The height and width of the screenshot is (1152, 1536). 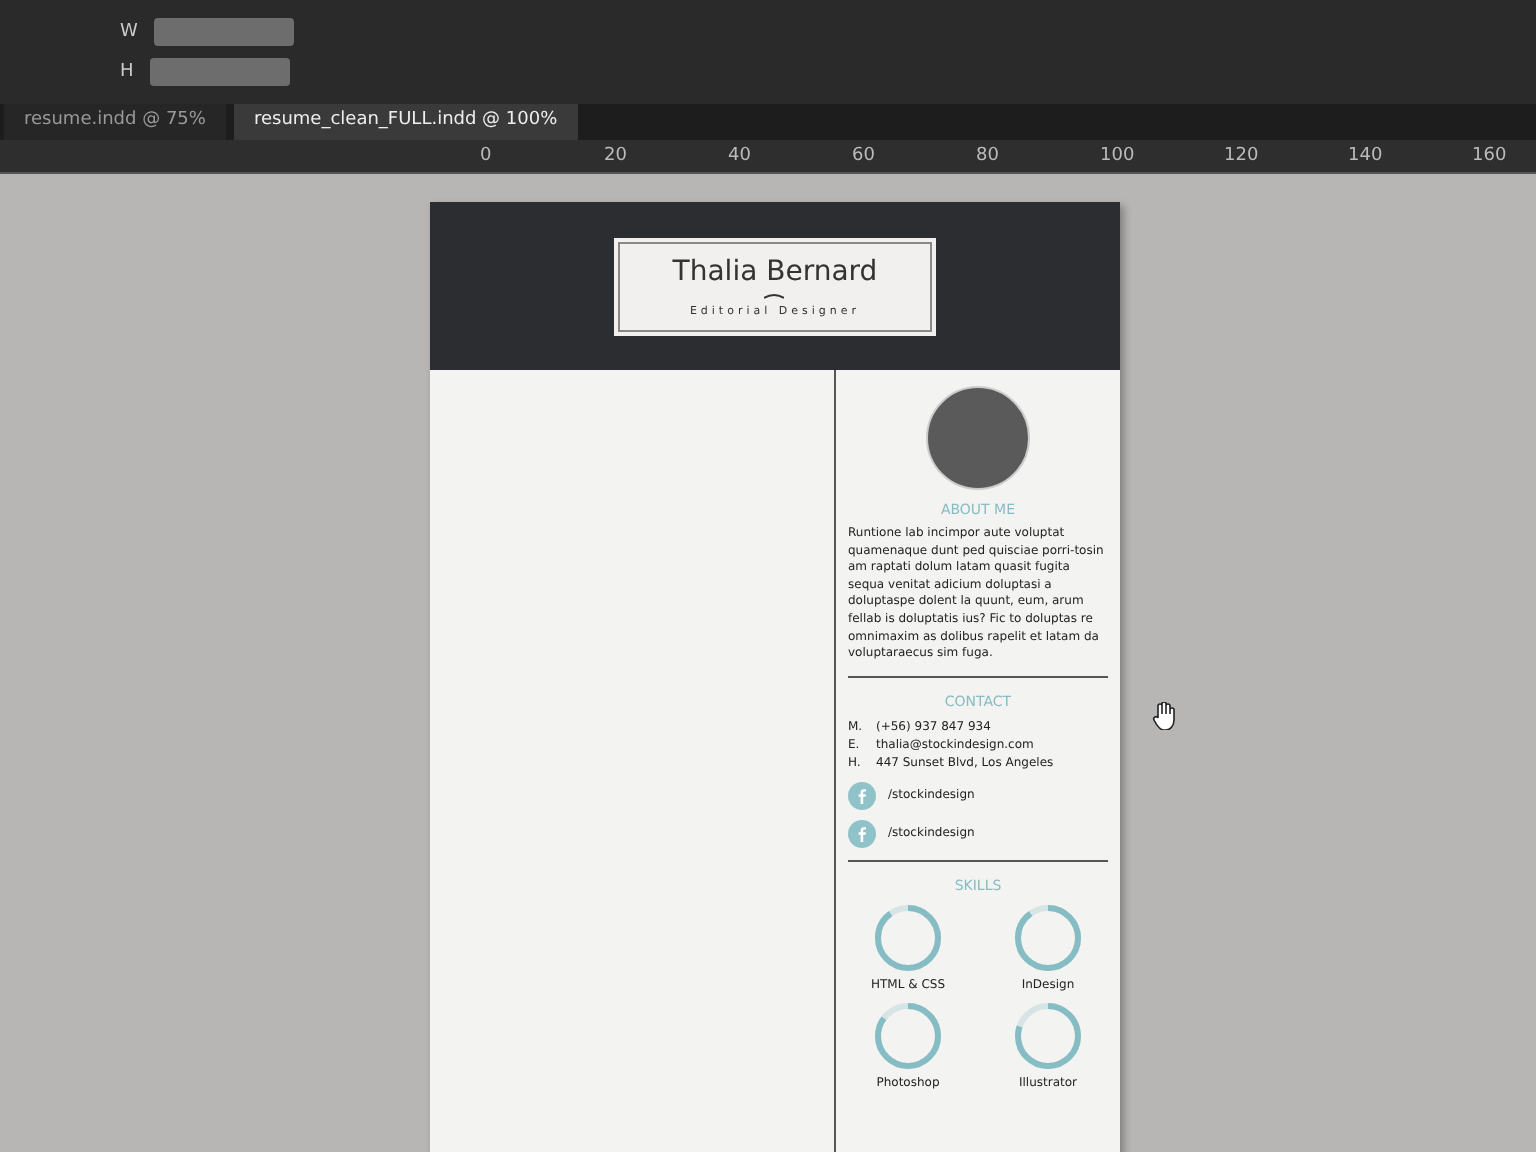 What do you see at coordinates (775, 271) in the screenshot?
I see `name-title: Thalia Bernard` at bounding box center [775, 271].